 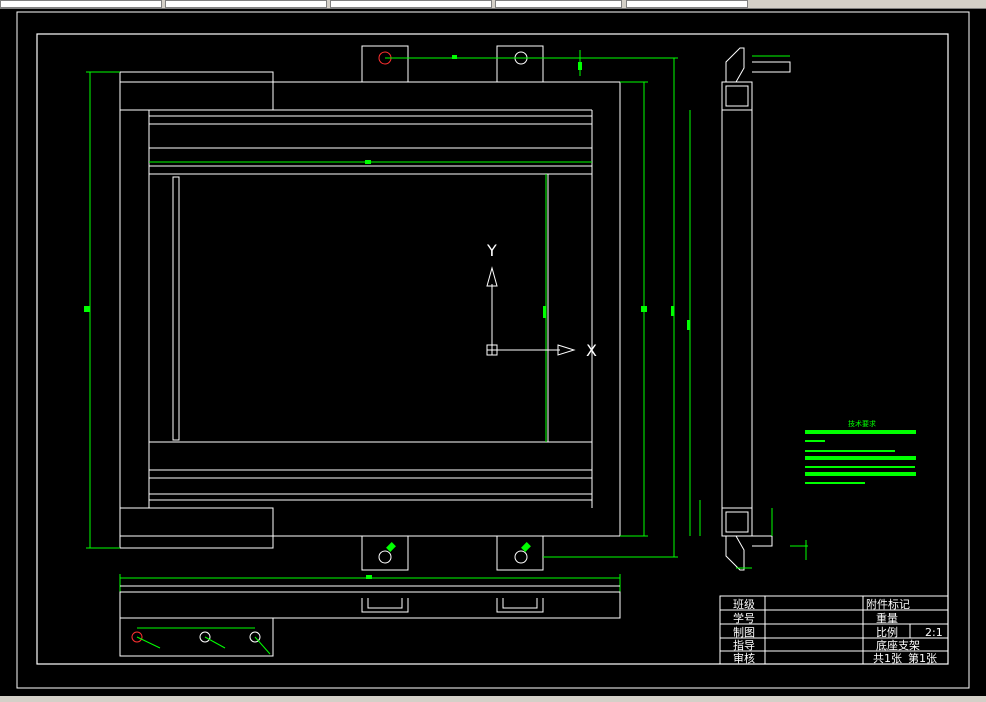 I want to click on side-view, so click(x=756, y=309).